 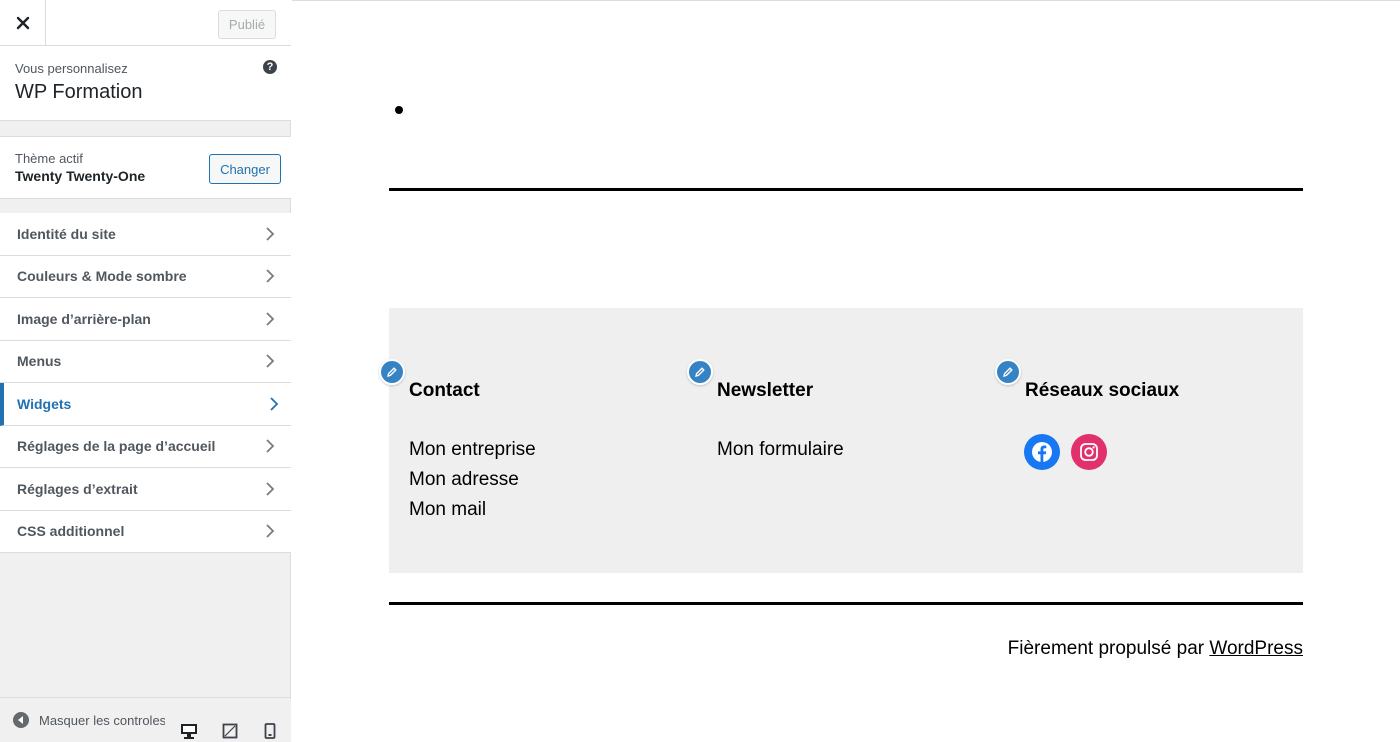 What do you see at coordinates (44, 403) in the screenshot?
I see `section-label: Widgets` at bounding box center [44, 403].